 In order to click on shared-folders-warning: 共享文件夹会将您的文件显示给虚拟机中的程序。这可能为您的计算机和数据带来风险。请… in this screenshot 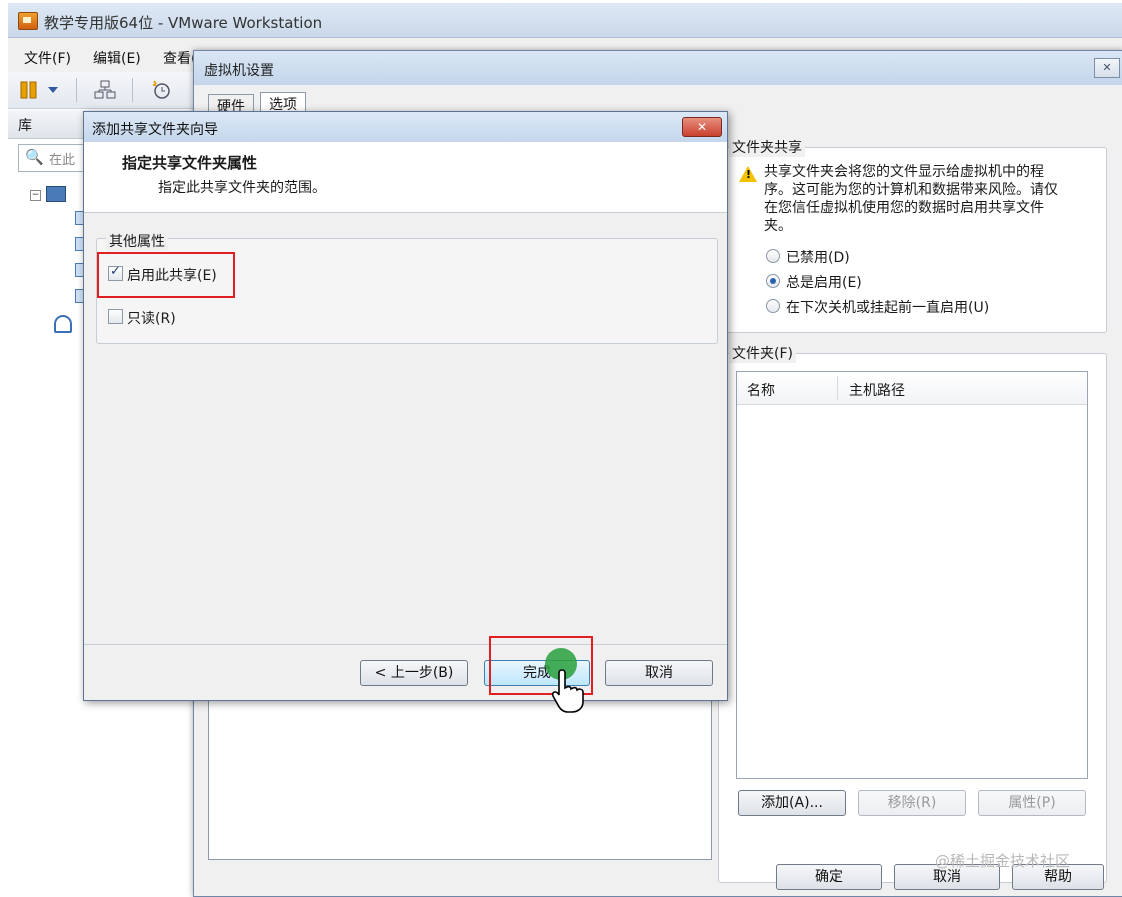, I will do `click(911, 199)`.